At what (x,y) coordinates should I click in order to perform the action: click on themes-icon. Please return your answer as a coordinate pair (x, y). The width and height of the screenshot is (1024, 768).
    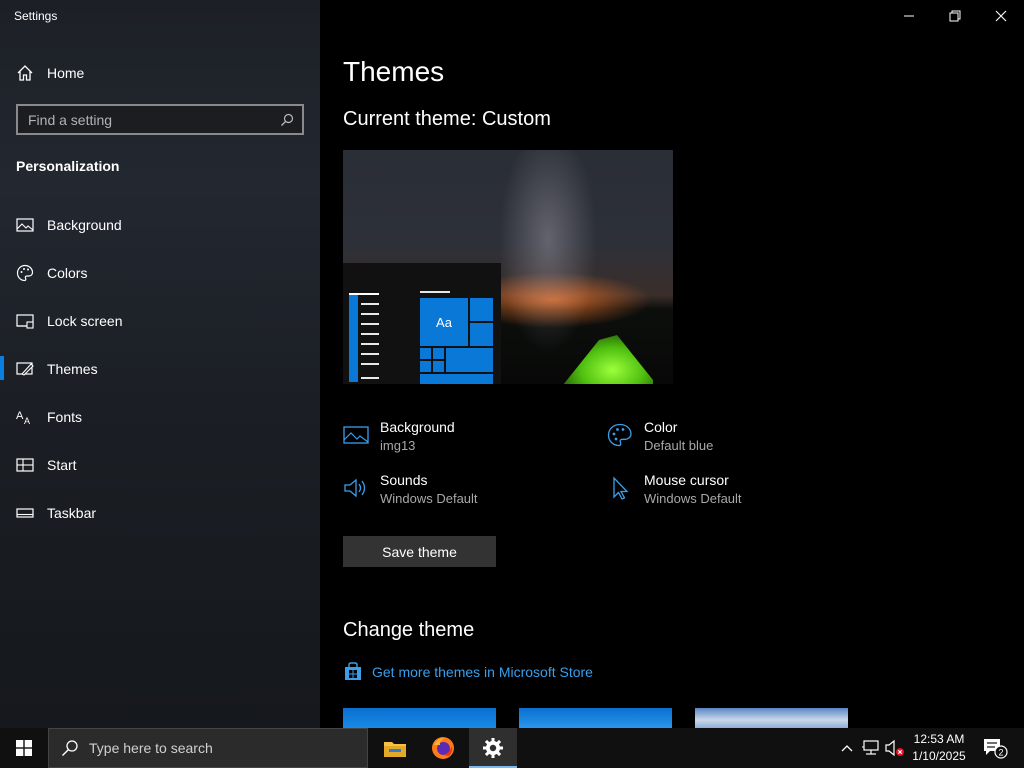
    Looking at the image, I should click on (25, 369).